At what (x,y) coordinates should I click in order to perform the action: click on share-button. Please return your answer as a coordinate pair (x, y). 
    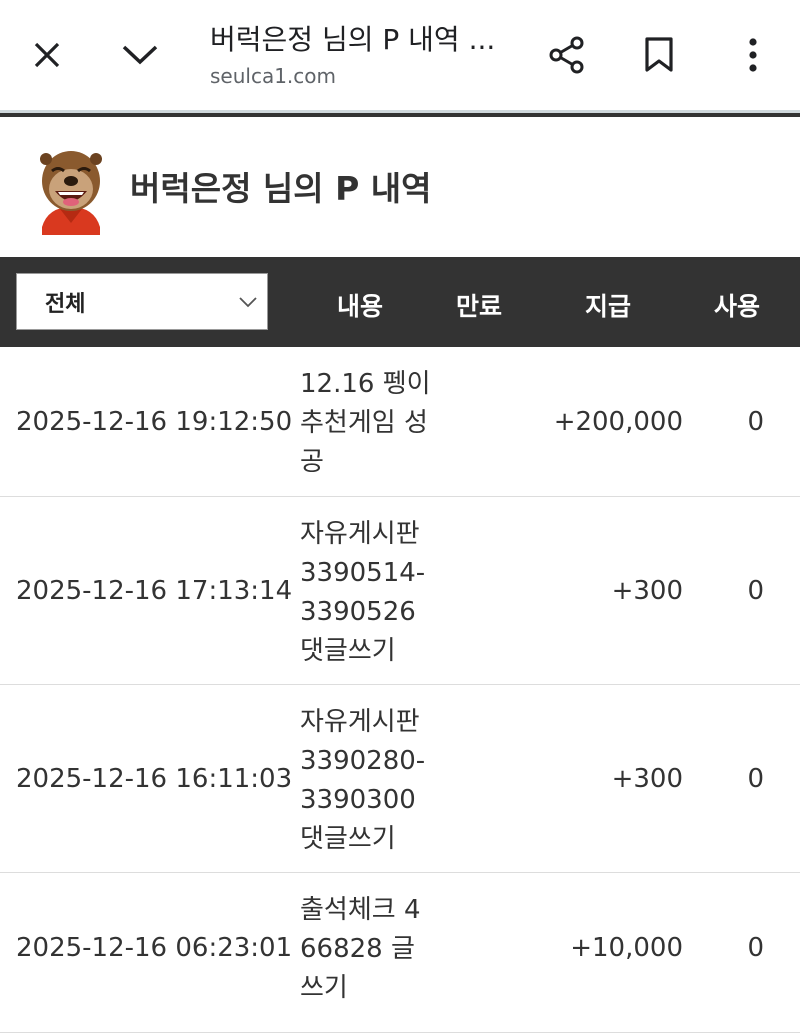
    Looking at the image, I should click on (567, 55).